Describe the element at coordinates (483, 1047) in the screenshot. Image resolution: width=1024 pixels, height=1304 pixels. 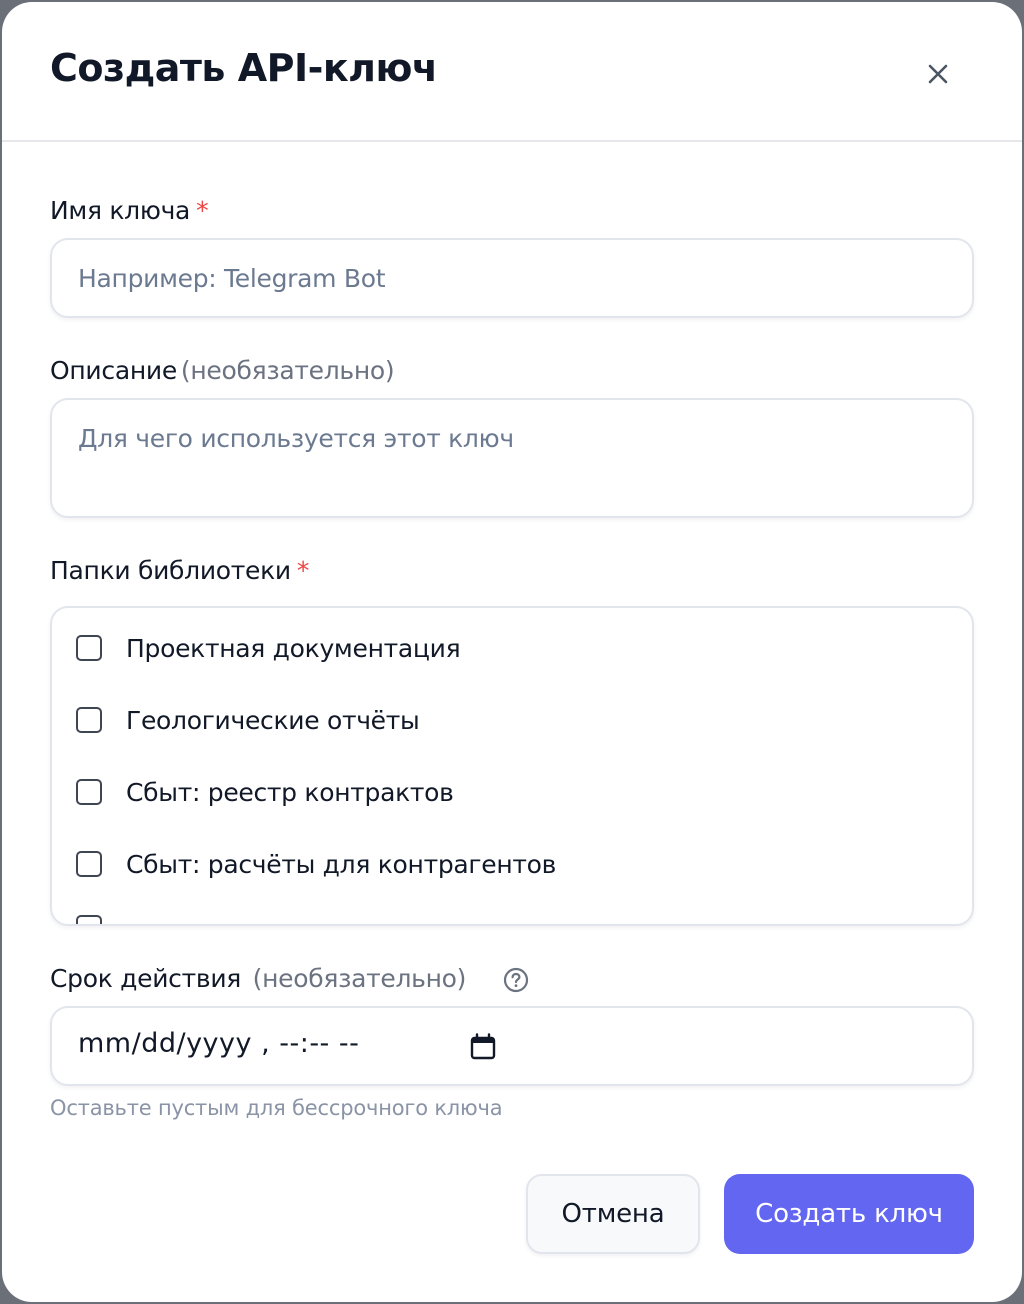
I see `calendar-icon` at that location.